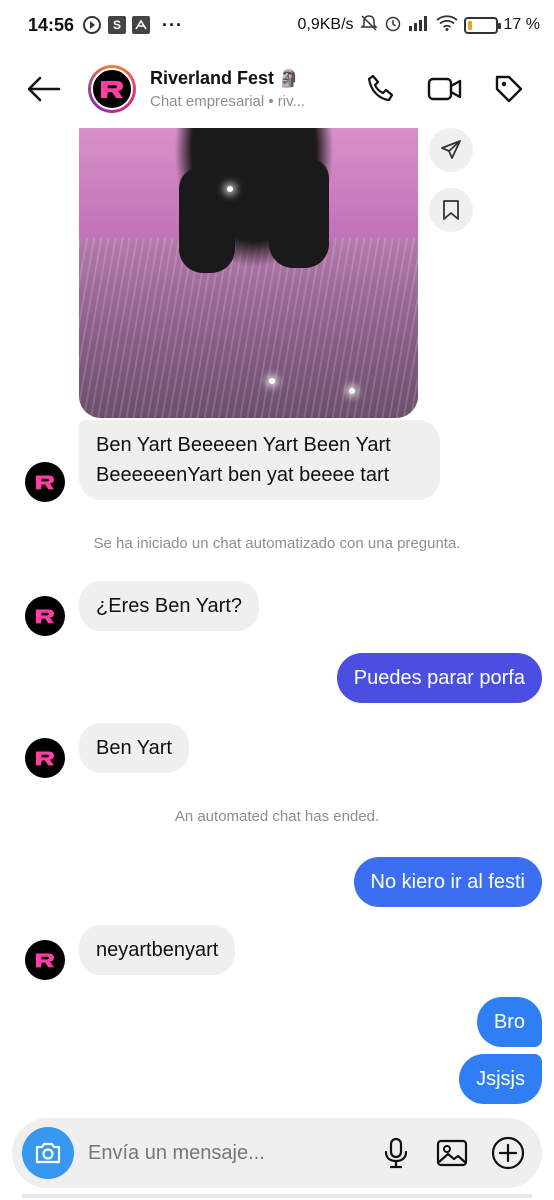 This screenshot has width=554, height=1200. I want to click on microphone-icon, so click(396, 1153).